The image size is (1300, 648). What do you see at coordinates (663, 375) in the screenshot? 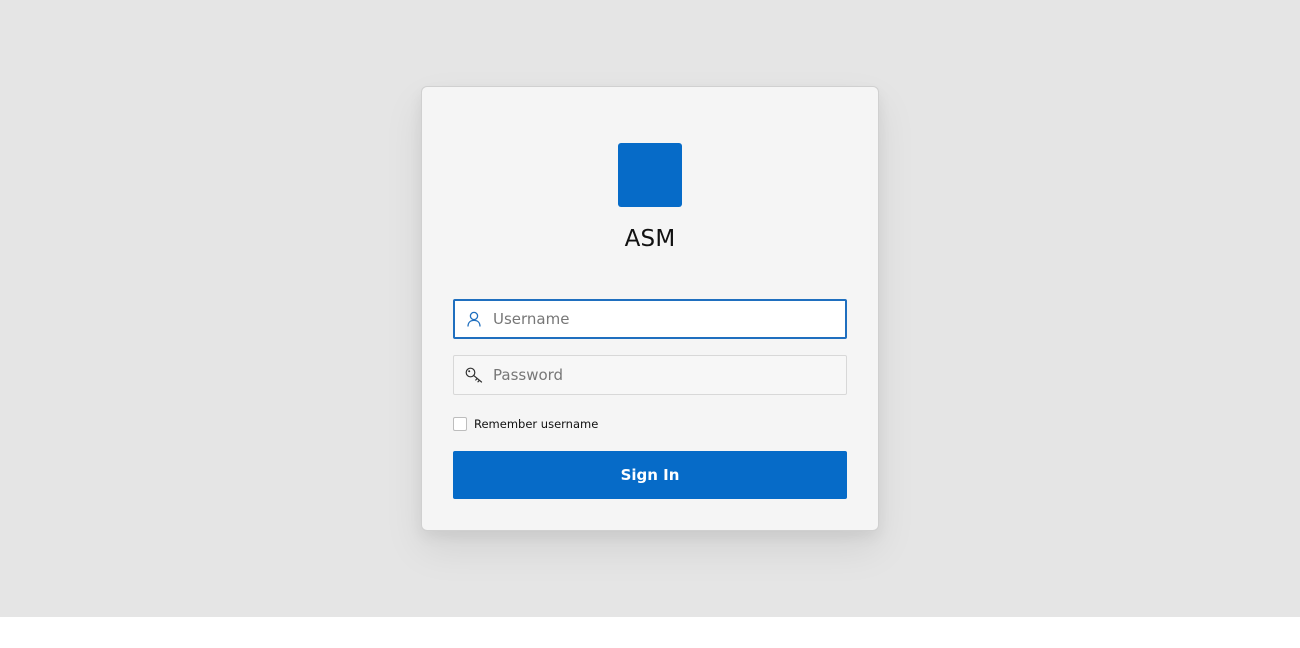
I see `password-input` at bounding box center [663, 375].